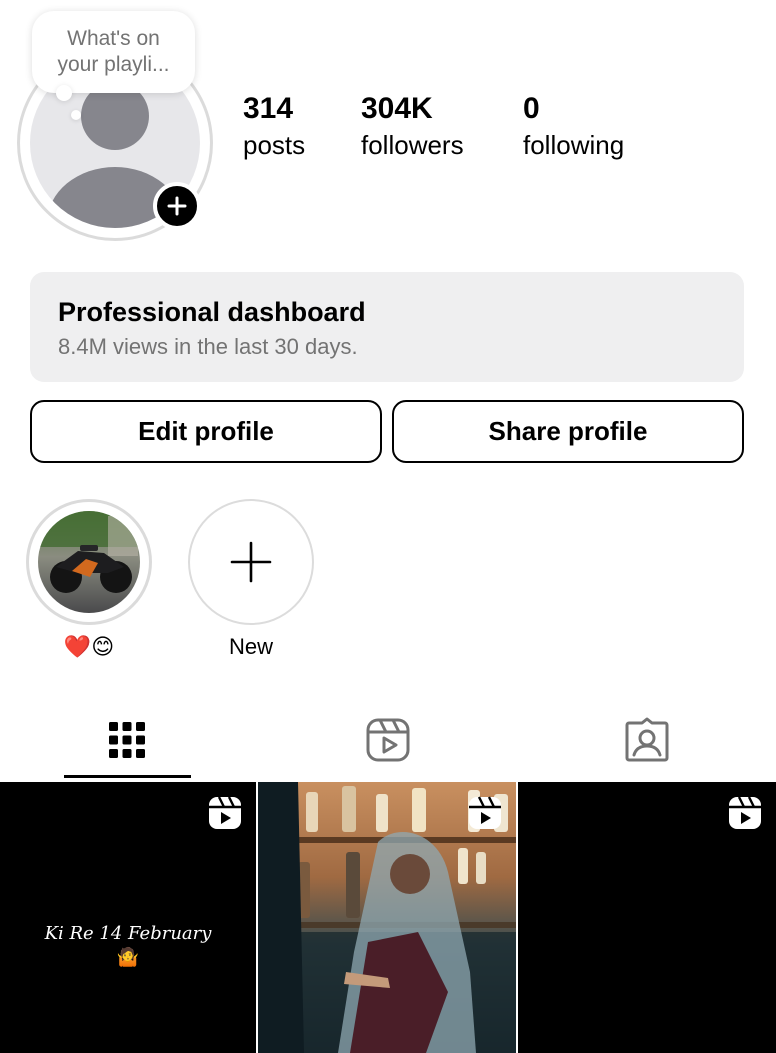 Image resolution: width=776 pixels, height=1053 pixels. What do you see at coordinates (250, 646) in the screenshot?
I see `new-highlight-label: New` at bounding box center [250, 646].